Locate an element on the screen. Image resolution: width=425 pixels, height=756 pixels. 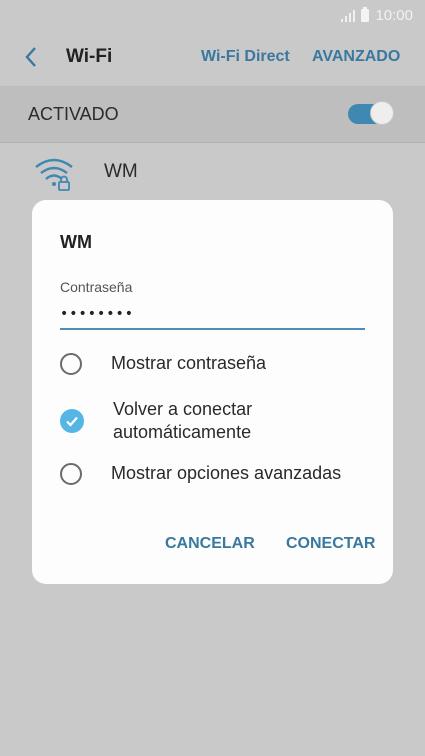
advanced-options-label: Mostrar opciones avanzadas is located at coordinates (226, 473).